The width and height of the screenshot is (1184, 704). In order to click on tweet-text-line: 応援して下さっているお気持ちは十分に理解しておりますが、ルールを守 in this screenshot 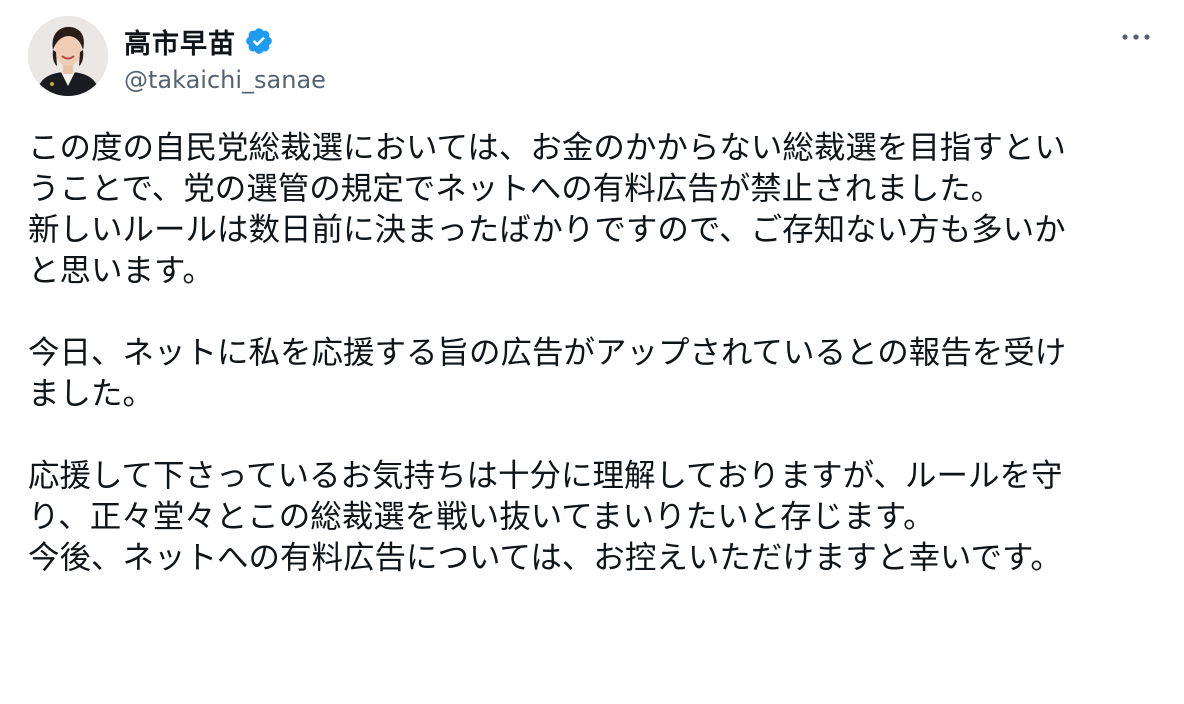, I will do `click(545, 476)`.